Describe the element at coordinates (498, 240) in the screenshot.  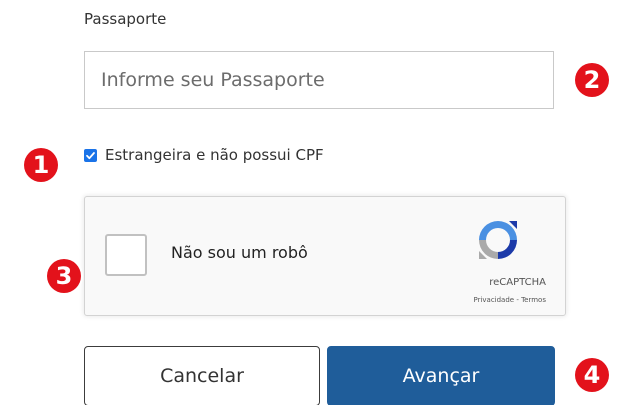
I see `recaptcha-logo-icon` at that location.